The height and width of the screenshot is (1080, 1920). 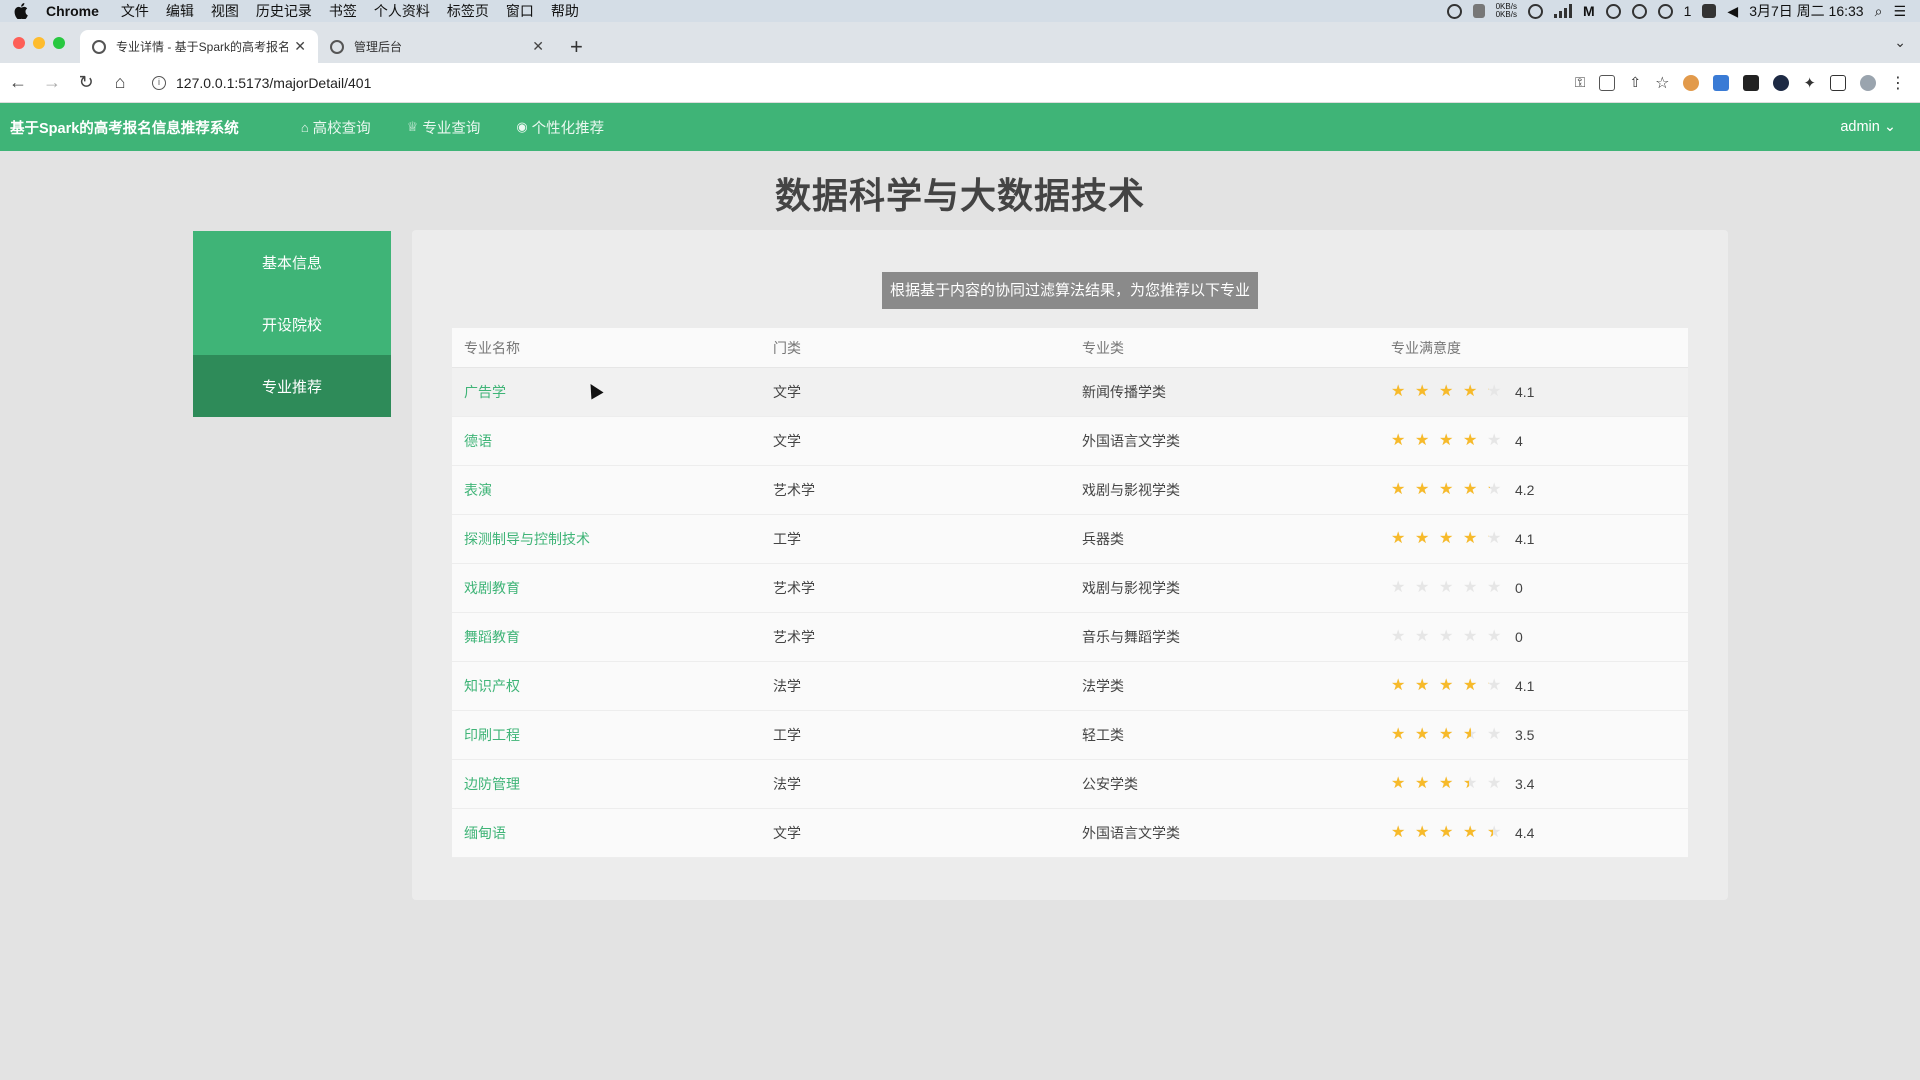 What do you see at coordinates (1691, 82) in the screenshot?
I see `extension-avatar-icon` at bounding box center [1691, 82].